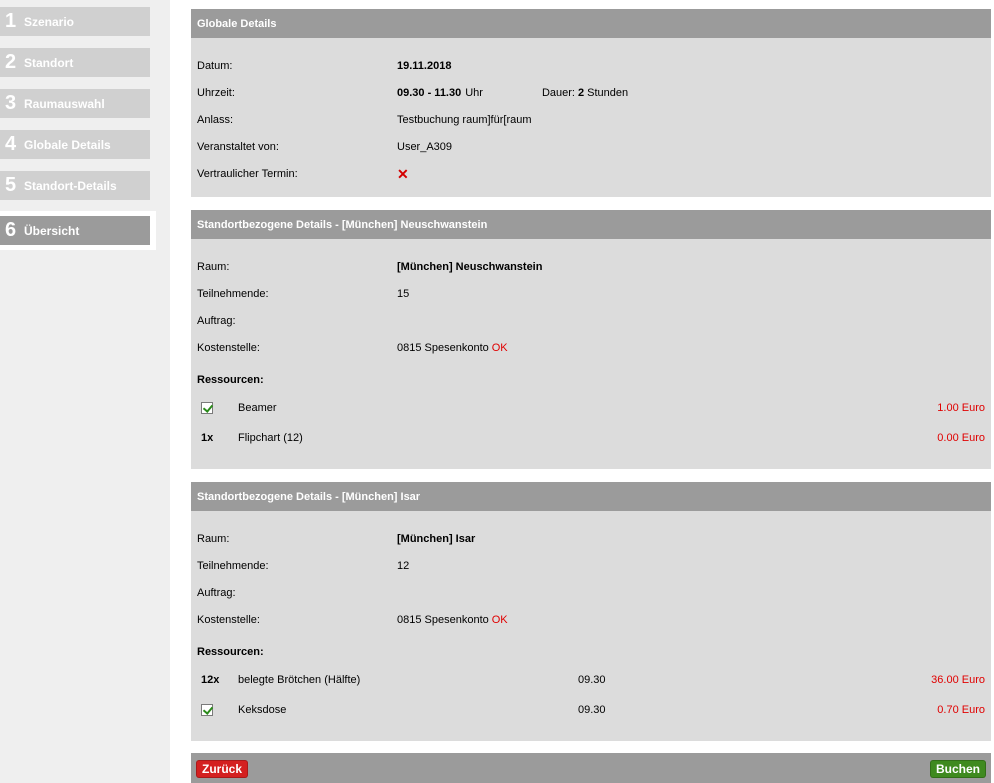 This screenshot has width=994, height=783. Describe the element at coordinates (591, 120) in the screenshot. I see `anlass-row: Anlass: Testbuchung raum]für[raum` at that location.